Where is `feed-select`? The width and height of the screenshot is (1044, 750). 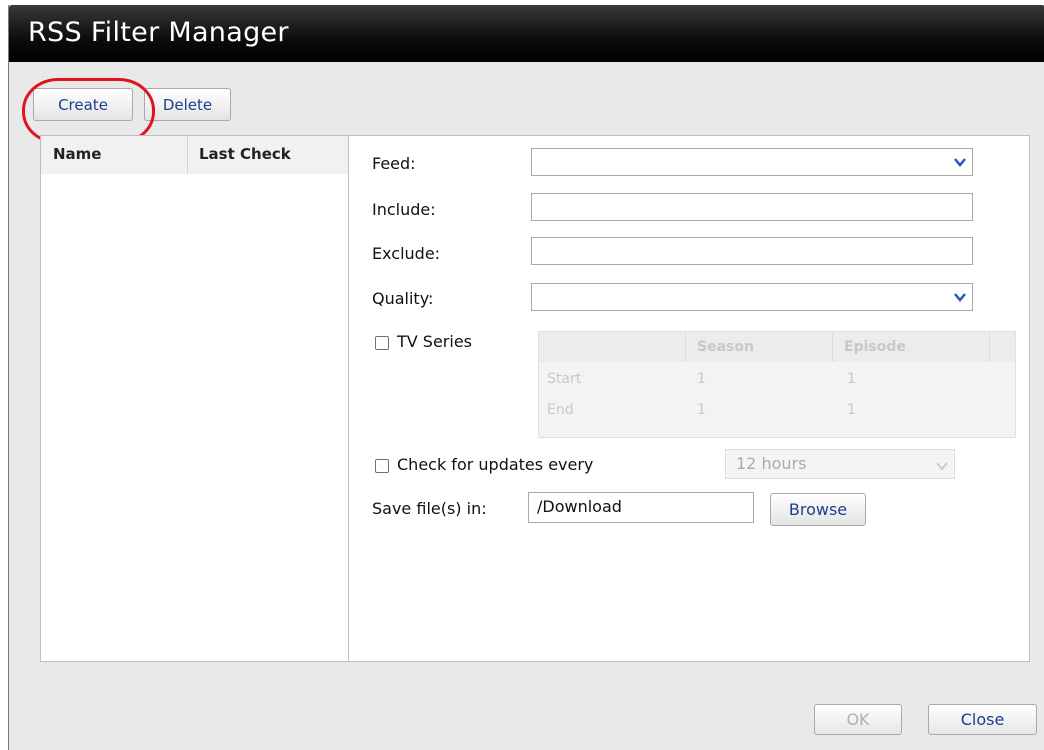 feed-select is located at coordinates (752, 162).